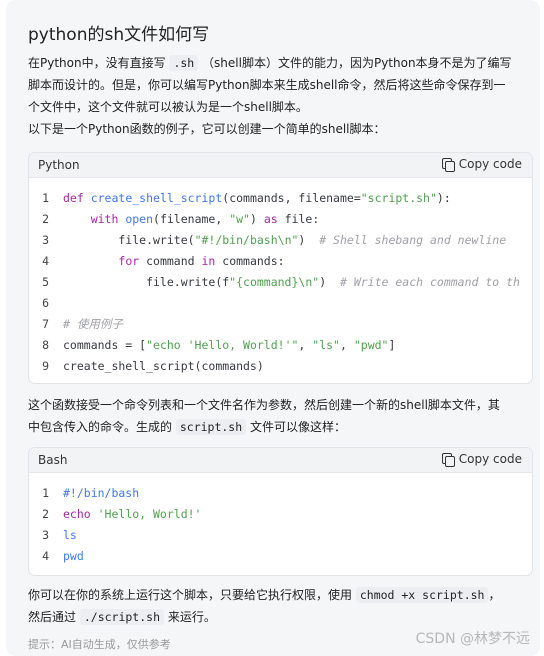  What do you see at coordinates (122, 617) in the screenshot?
I see `inline-code: ./script.sh` at bounding box center [122, 617].